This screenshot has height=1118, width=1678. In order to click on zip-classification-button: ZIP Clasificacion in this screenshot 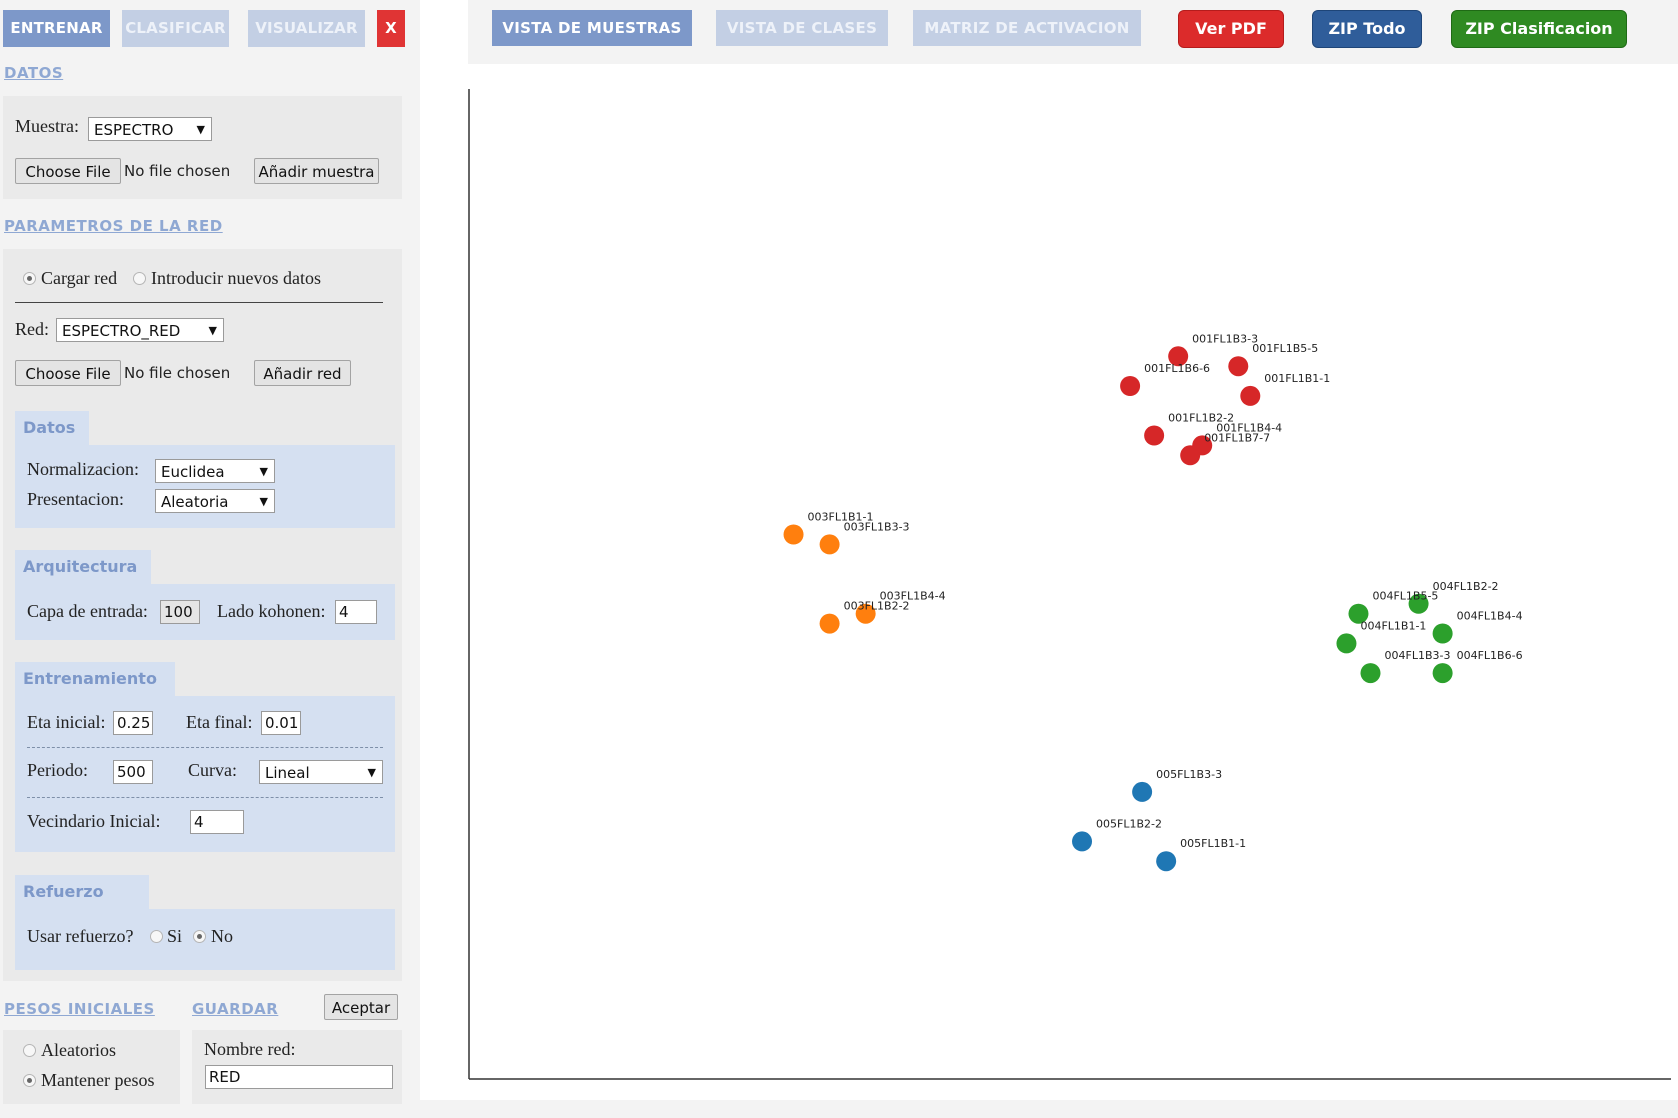, I will do `click(1539, 29)`.